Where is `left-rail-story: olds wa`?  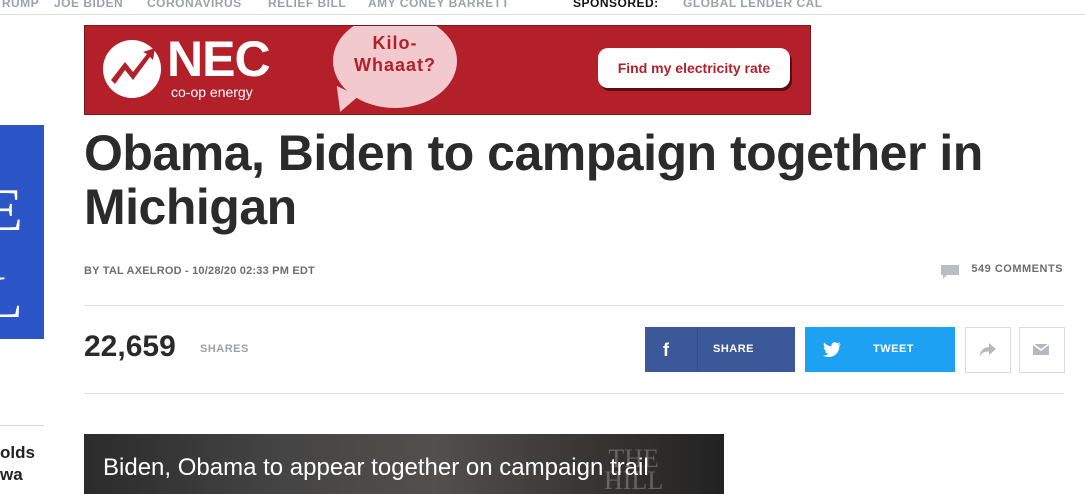 left-rail-story: olds wa is located at coordinates (22, 464).